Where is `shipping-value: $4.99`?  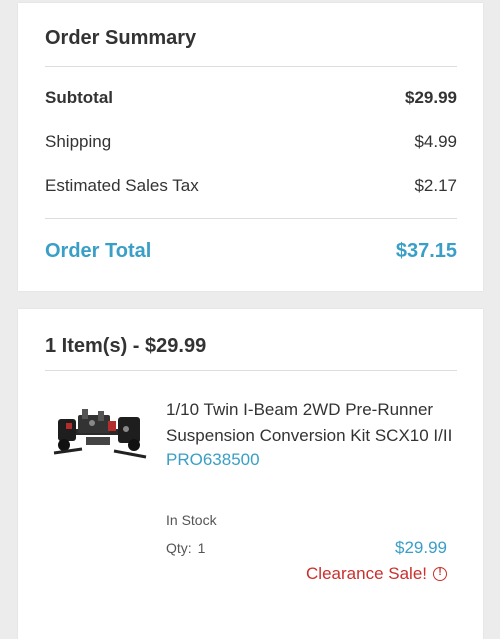 shipping-value: $4.99 is located at coordinates (435, 141).